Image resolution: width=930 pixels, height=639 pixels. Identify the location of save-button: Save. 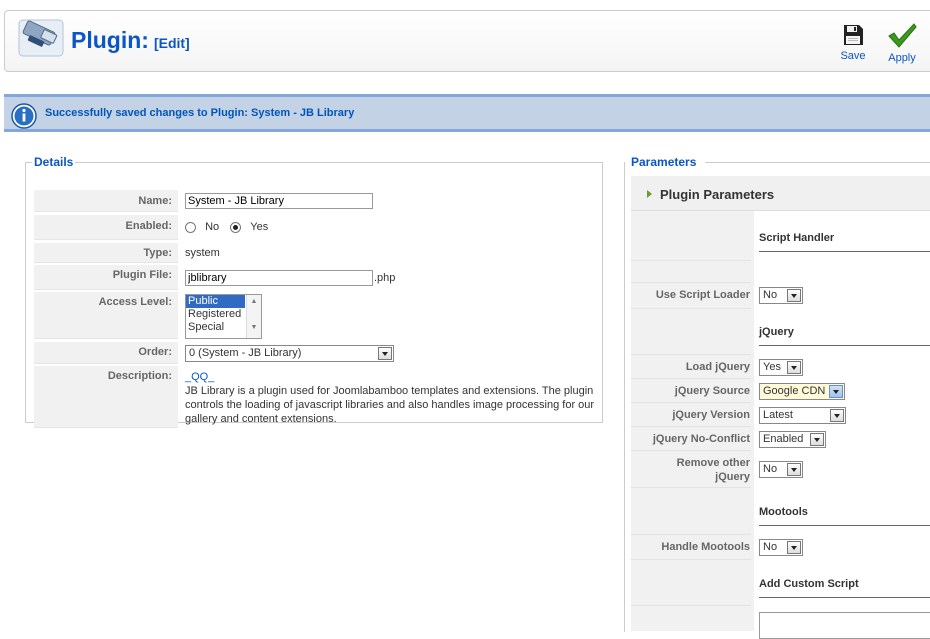
(853, 42).